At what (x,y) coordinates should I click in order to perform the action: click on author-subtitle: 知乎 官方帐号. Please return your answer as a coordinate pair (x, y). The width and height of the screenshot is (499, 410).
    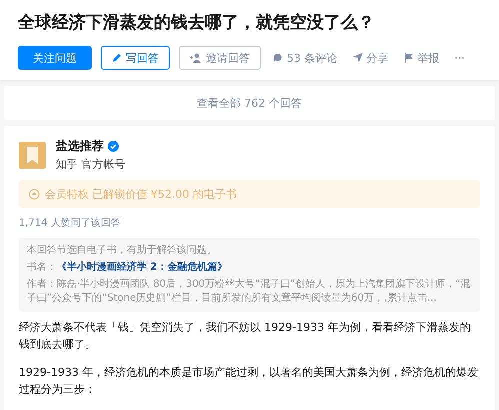
    Looking at the image, I should click on (91, 164).